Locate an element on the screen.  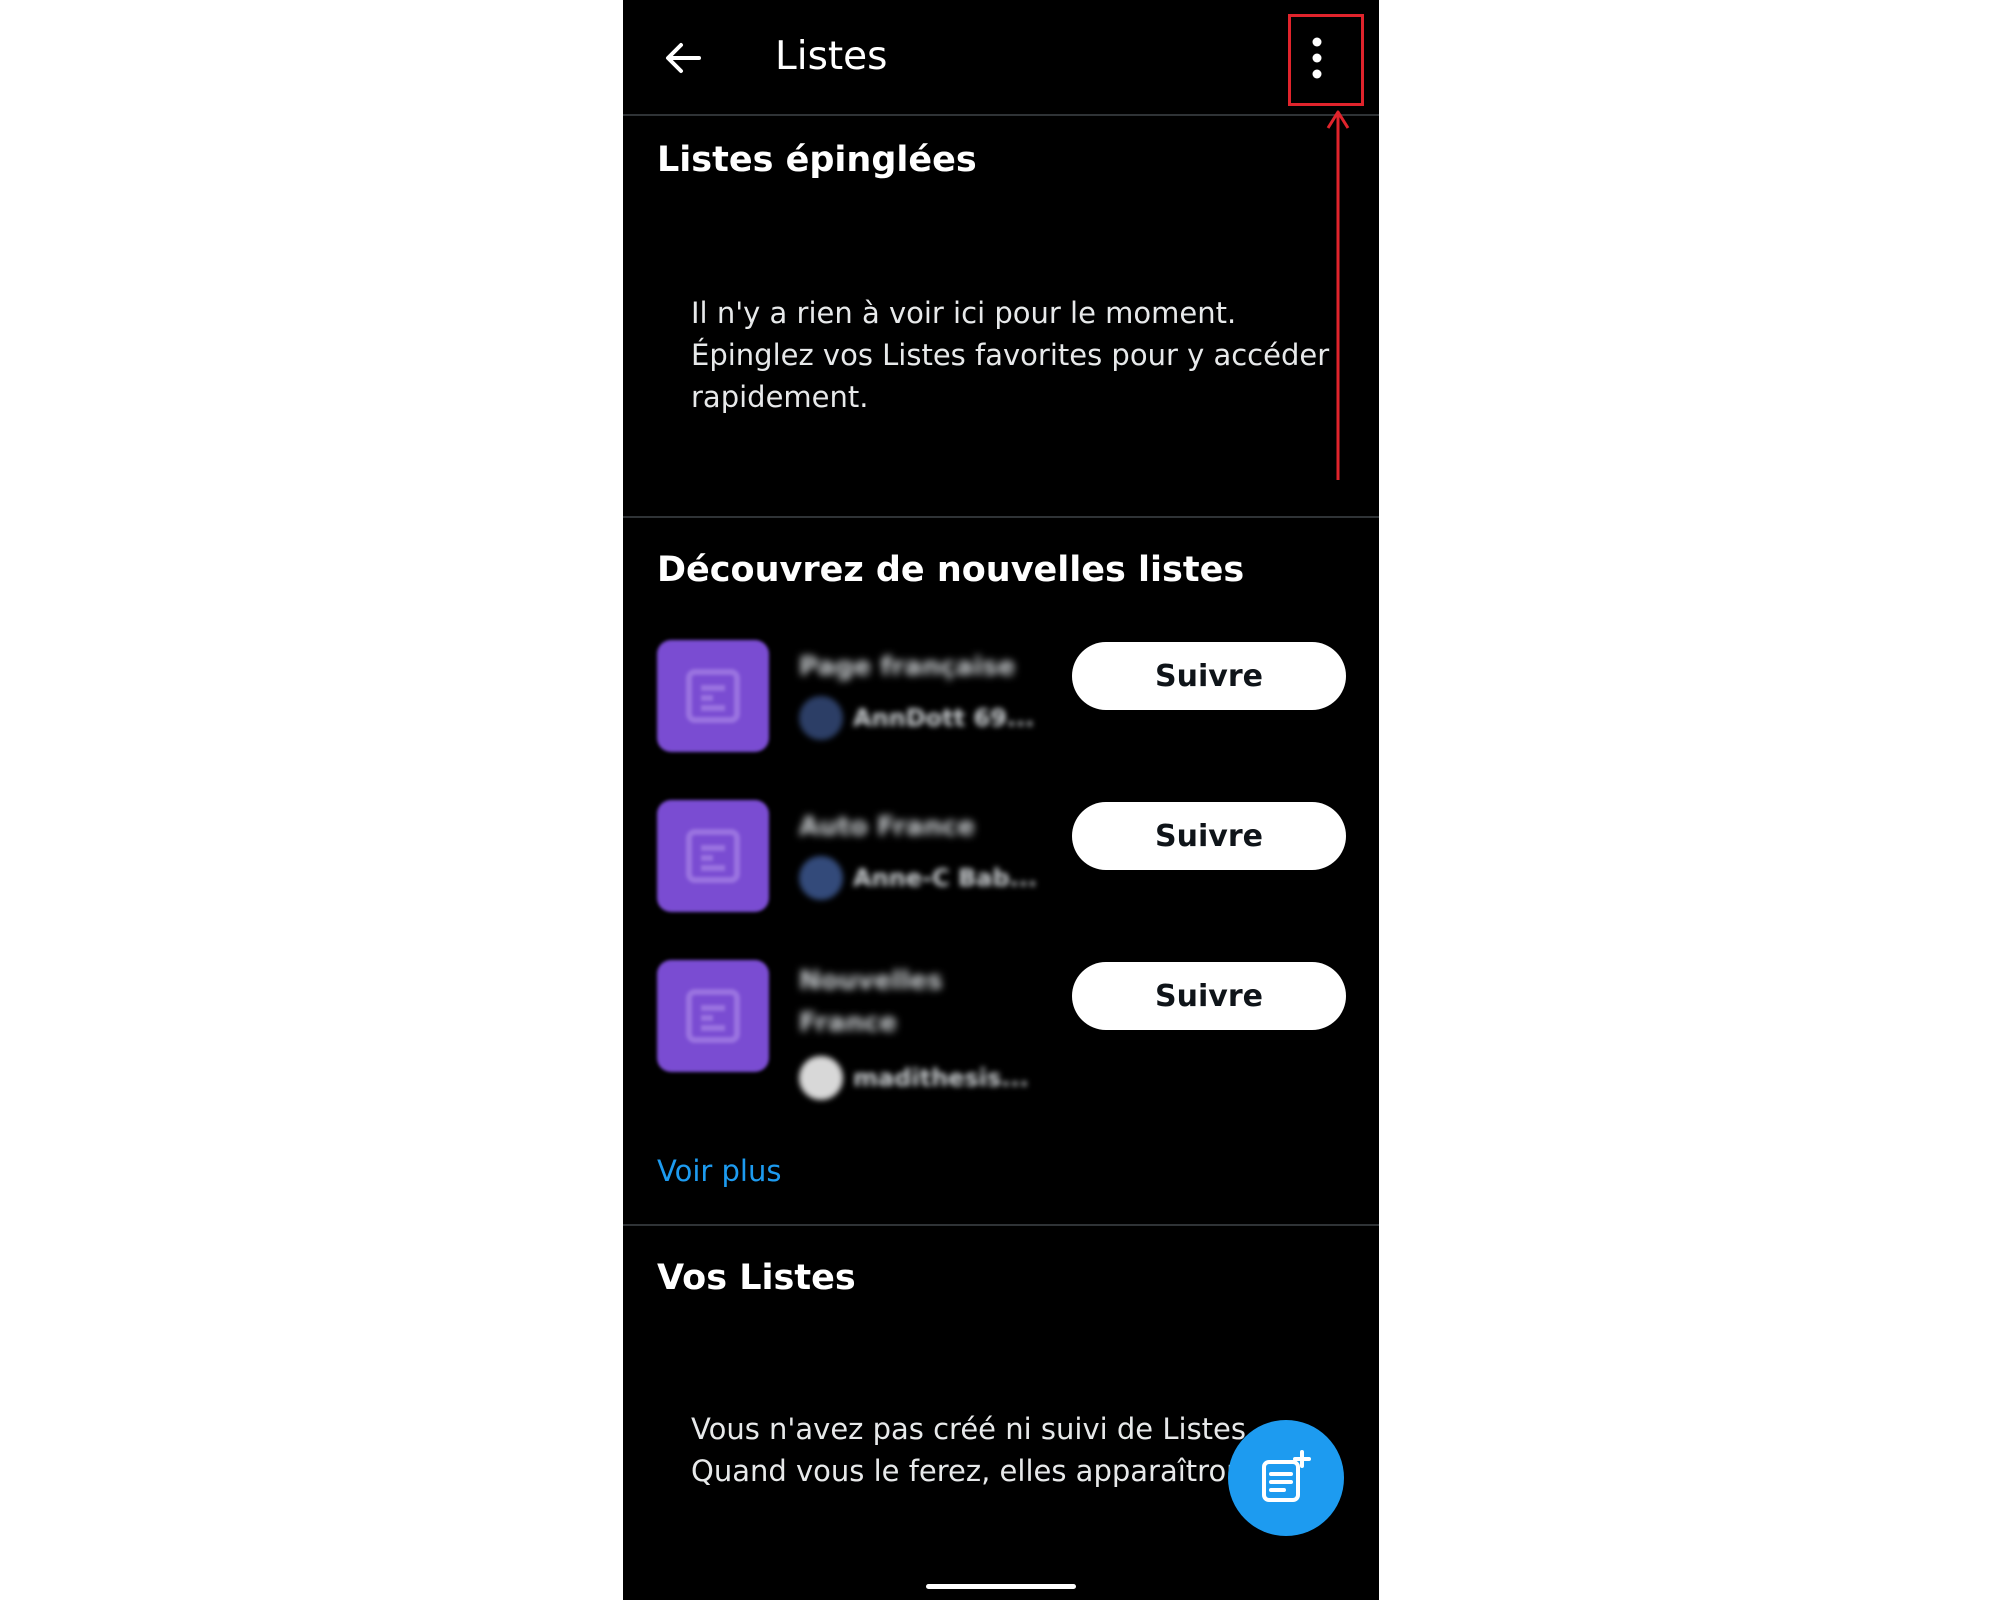
list-name-line2: France is located at coordinates (848, 1023).